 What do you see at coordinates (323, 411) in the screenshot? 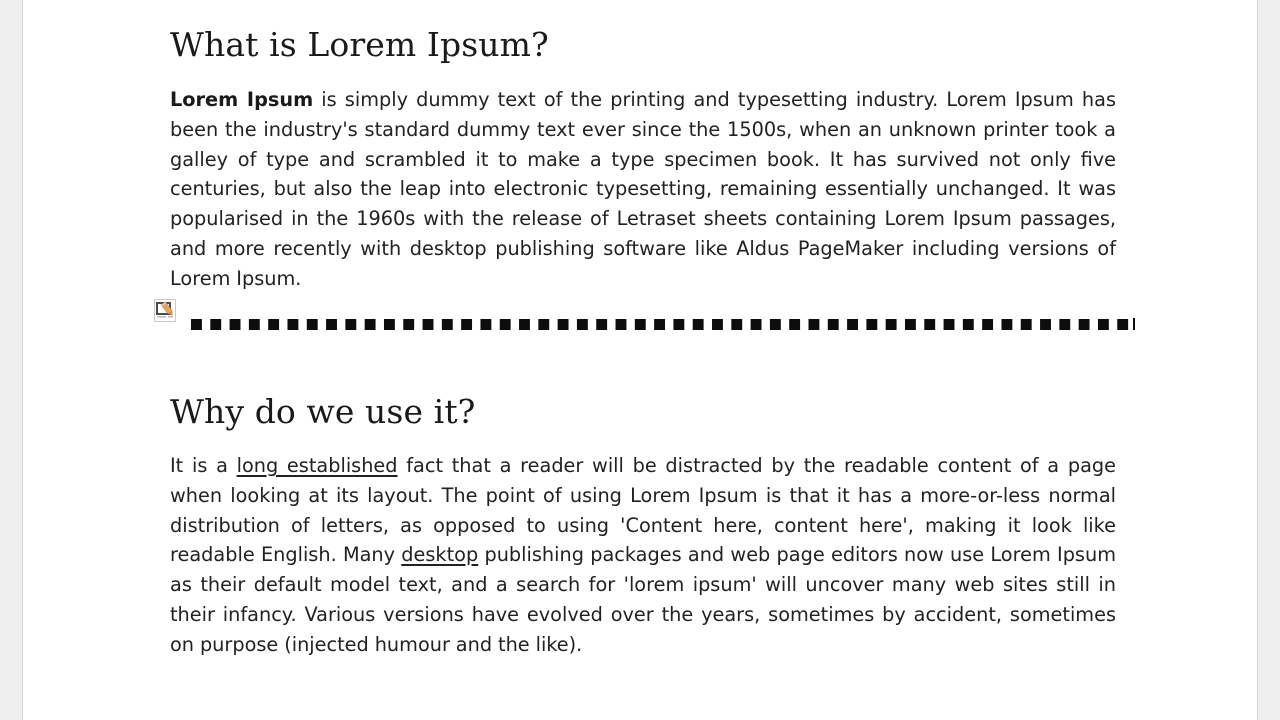
I see `heading-why-do-we-use-it: Why do we use it?` at bounding box center [323, 411].